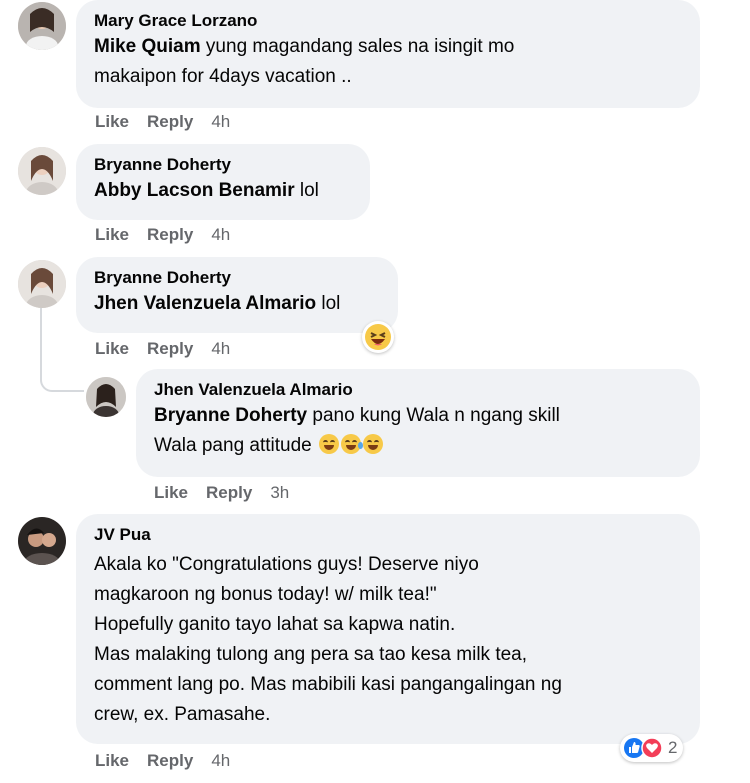 The image size is (750, 783). Describe the element at coordinates (673, 747) in the screenshot. I see `reaction-count: 2` at that location.